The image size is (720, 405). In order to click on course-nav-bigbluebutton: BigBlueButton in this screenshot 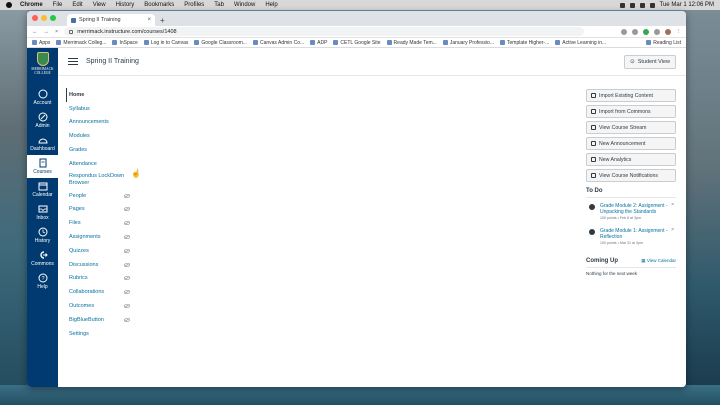, I will do `click(98, 320)`.